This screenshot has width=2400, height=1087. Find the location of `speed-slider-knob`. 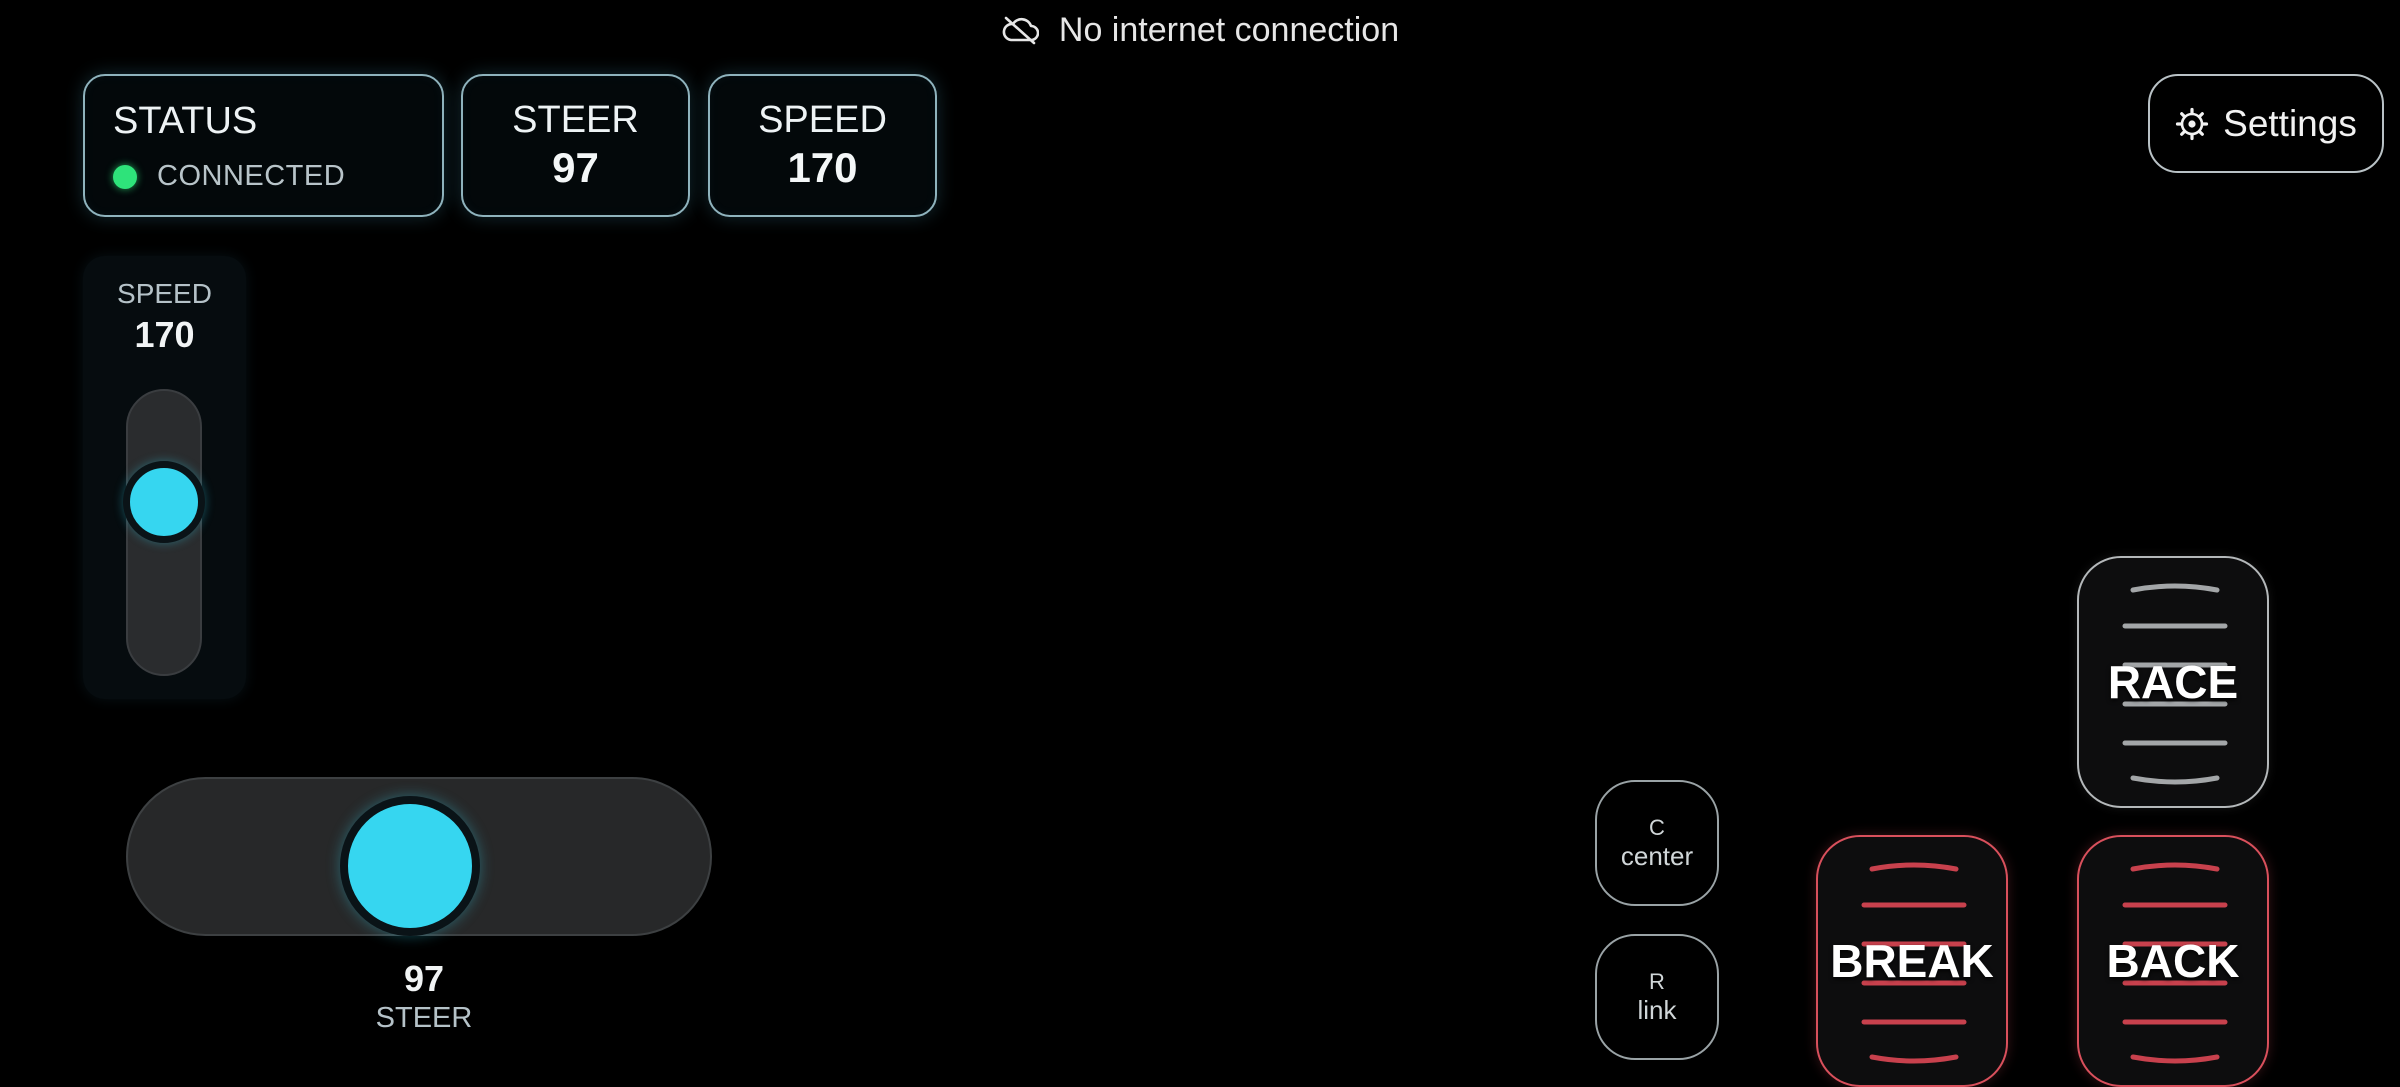

speed-slider-knob is located at coordinates (164, 501).